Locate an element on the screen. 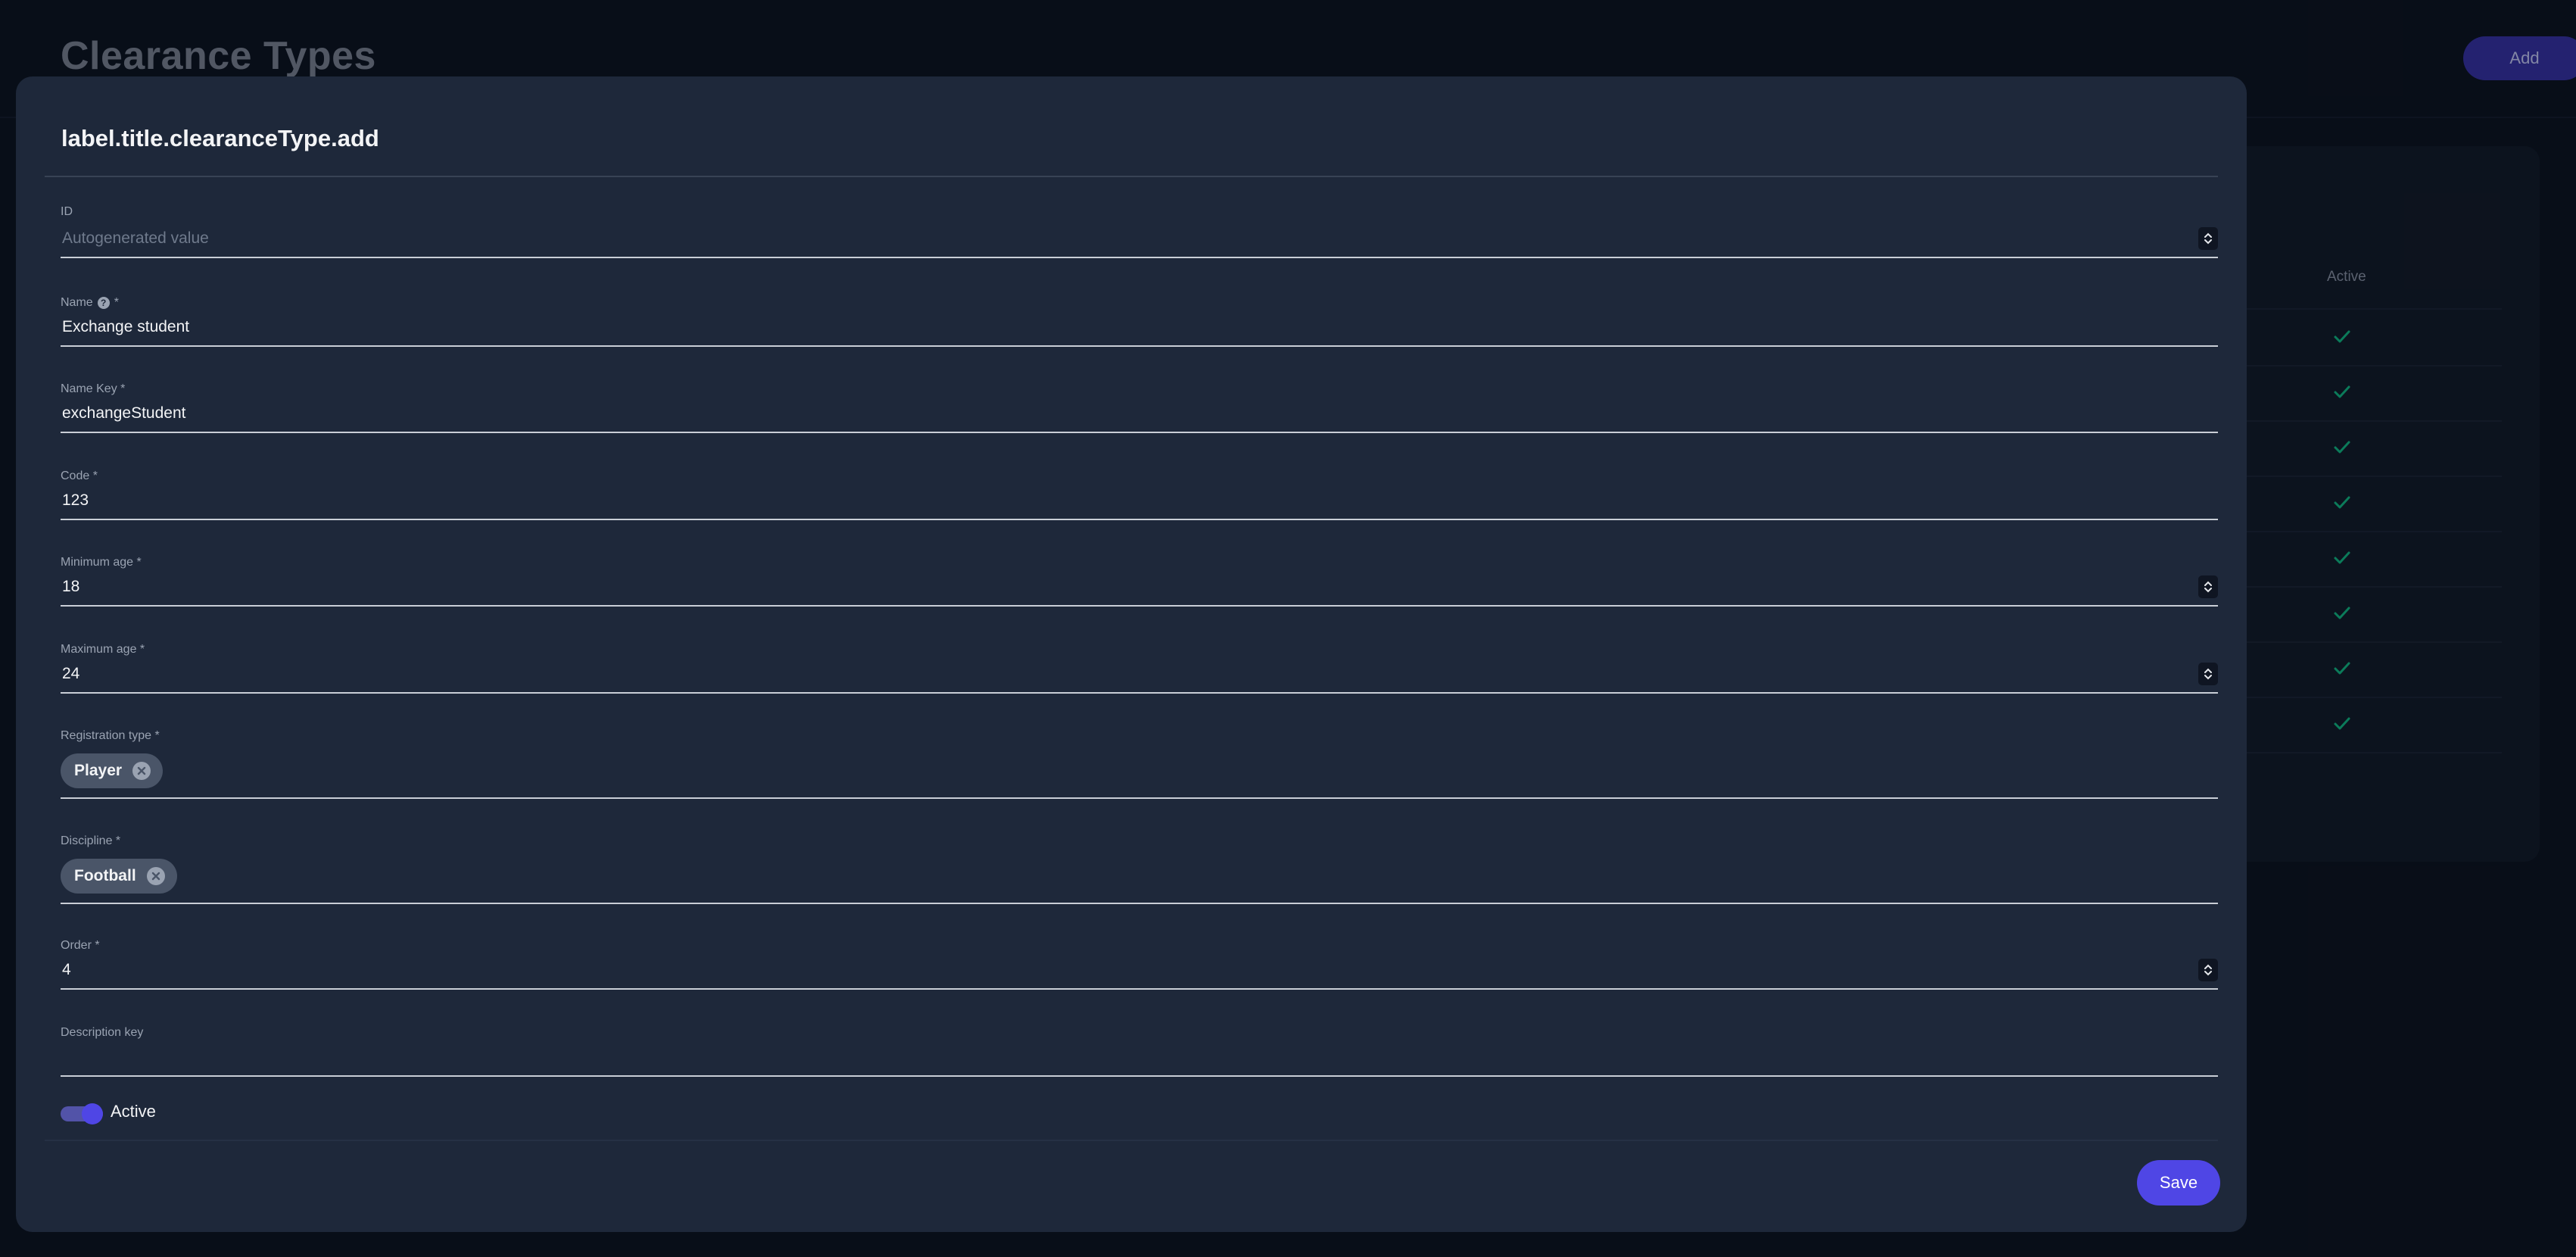  code-label: Code * is located at coordinates (79, 475).